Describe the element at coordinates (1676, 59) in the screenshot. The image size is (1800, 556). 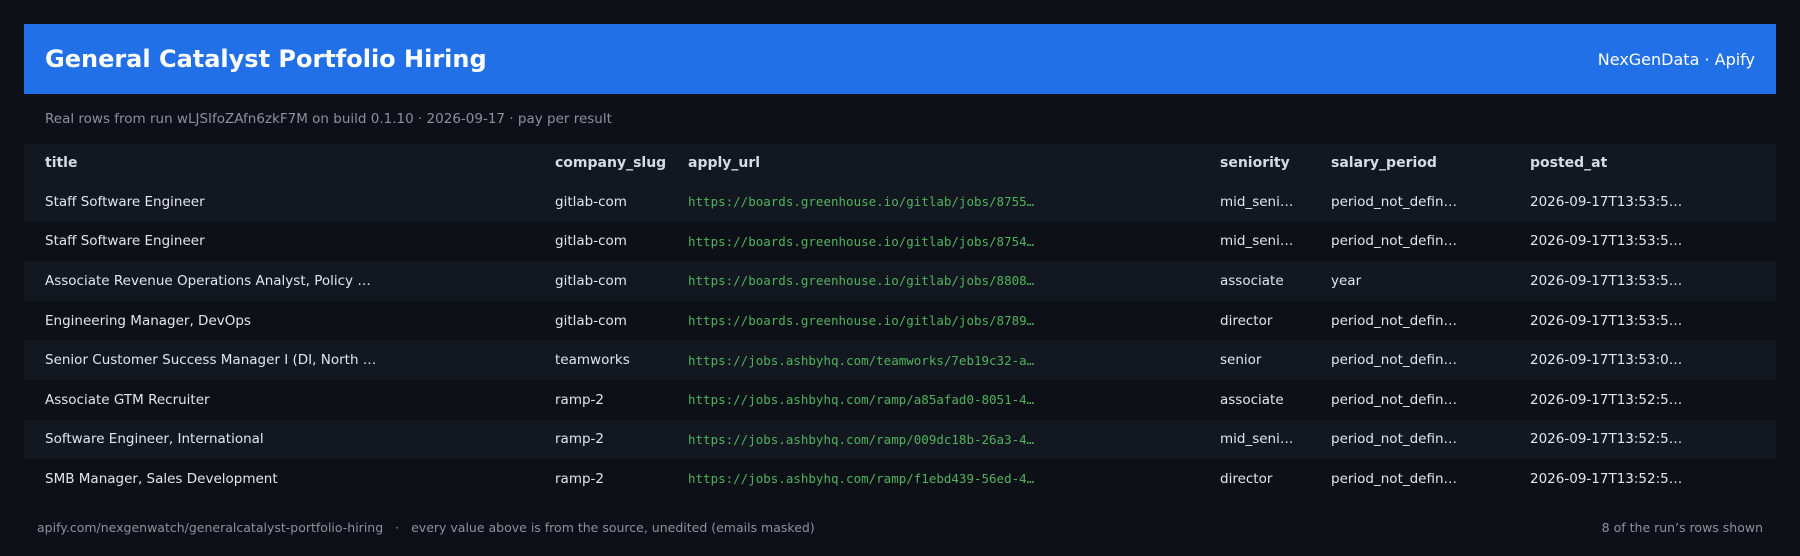
I see `brand-label: NexGenData · Apify` at that location.